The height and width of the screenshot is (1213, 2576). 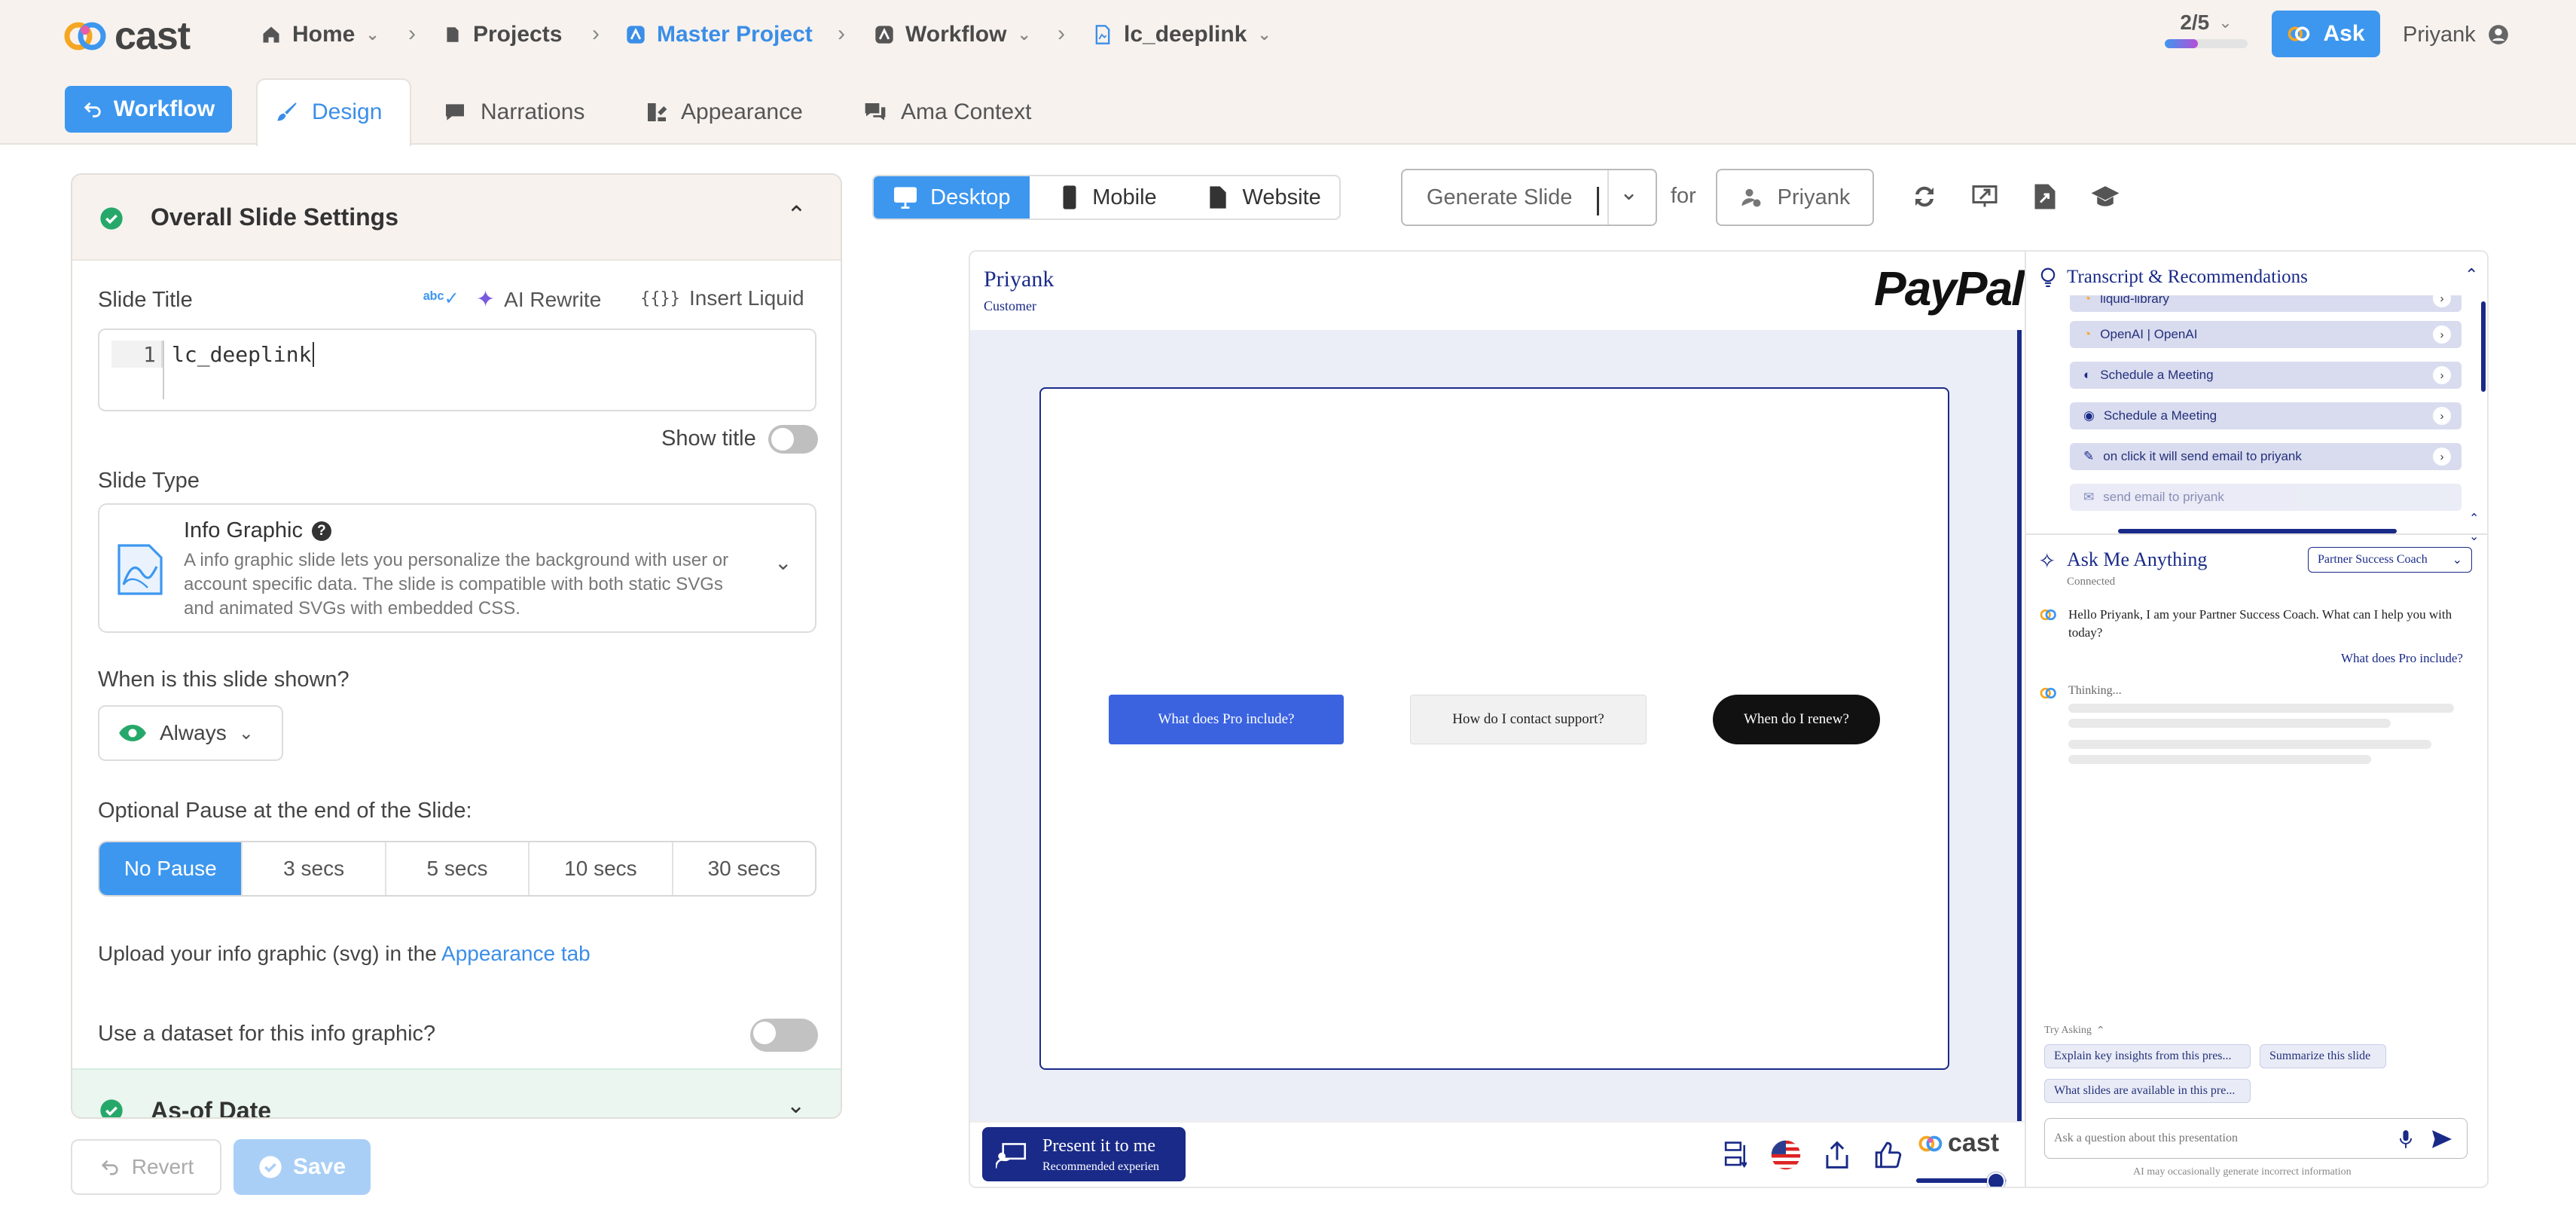 I want to click on language-button, so click(x=1786, y=1155).